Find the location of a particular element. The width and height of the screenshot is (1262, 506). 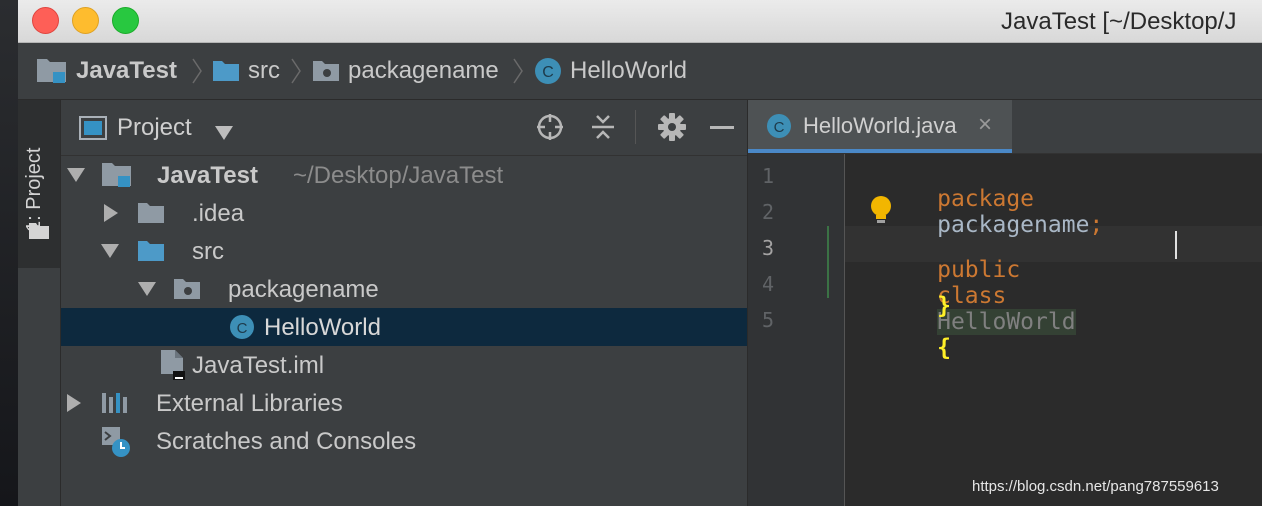

tree-label: .idea is located at coordinates (218, 213).